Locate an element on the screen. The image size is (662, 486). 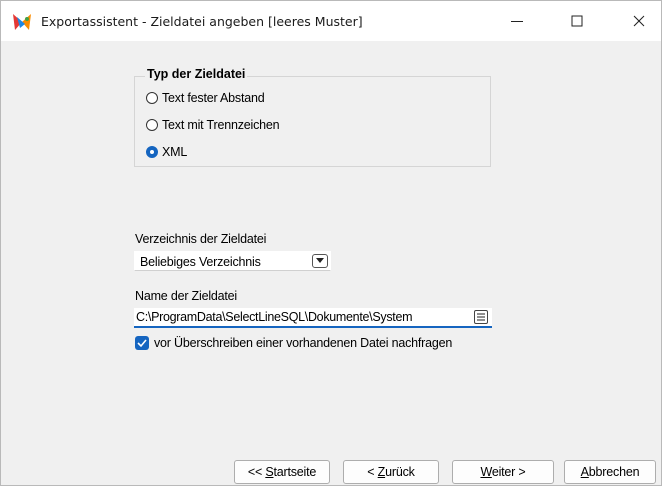
close-button is located at coordinates (639, 21).